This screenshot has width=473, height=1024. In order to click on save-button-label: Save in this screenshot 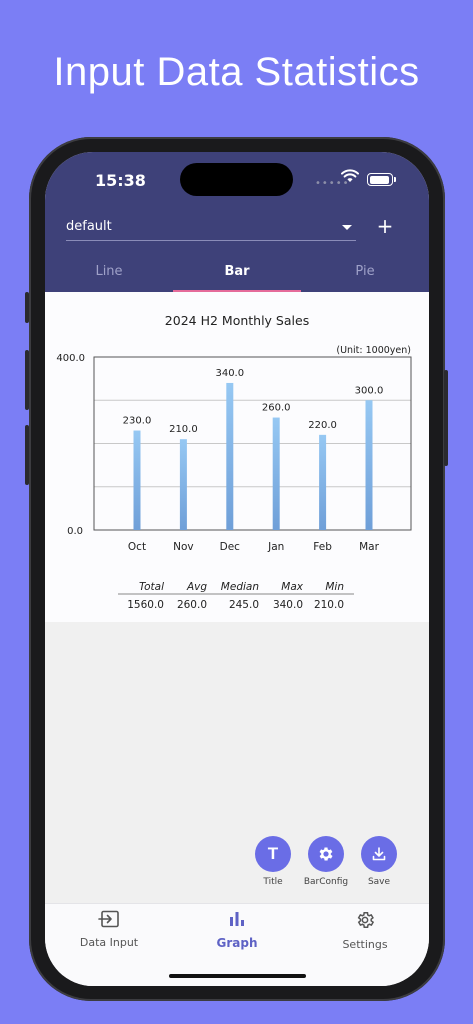, I will do `click(379, 882)`.